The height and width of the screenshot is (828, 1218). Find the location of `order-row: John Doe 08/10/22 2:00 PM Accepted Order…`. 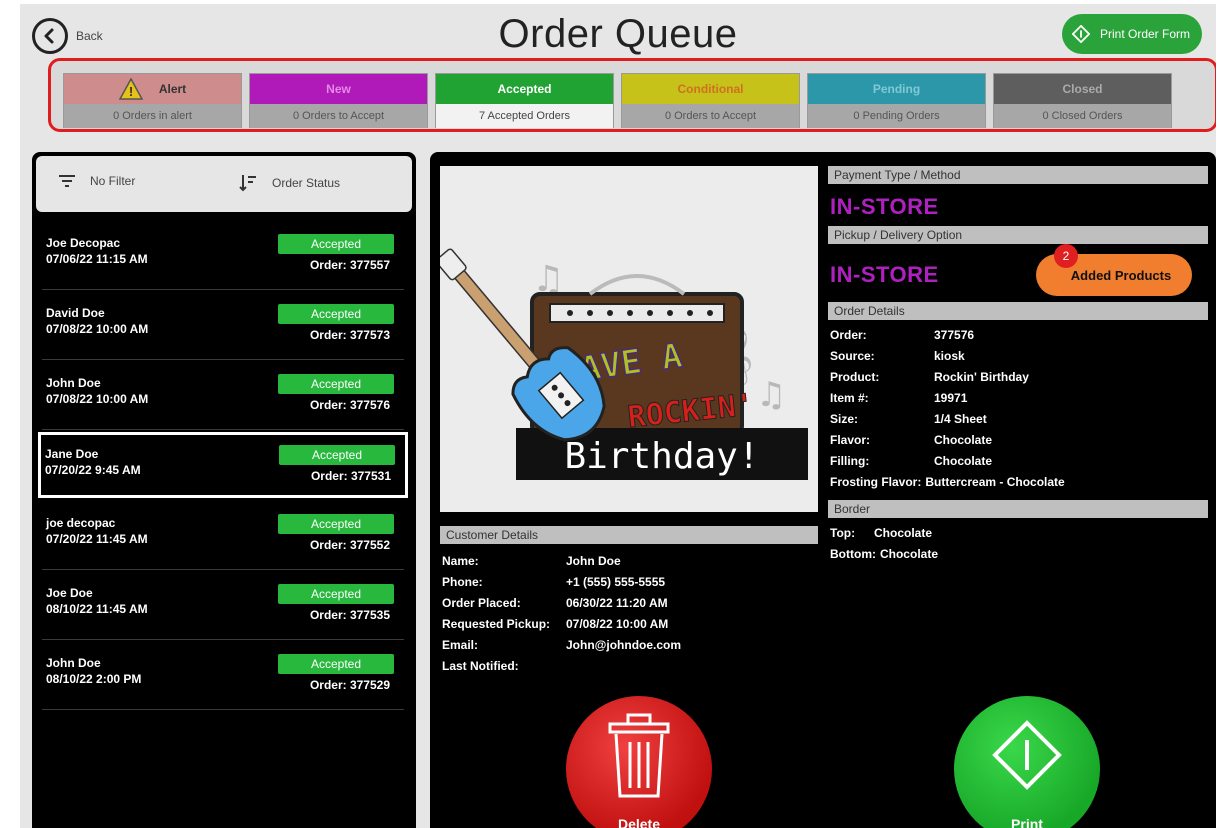

order-row: John Doe 08/10/22 2:00 PM Accepted Order… is located at coordinates (223, 677).